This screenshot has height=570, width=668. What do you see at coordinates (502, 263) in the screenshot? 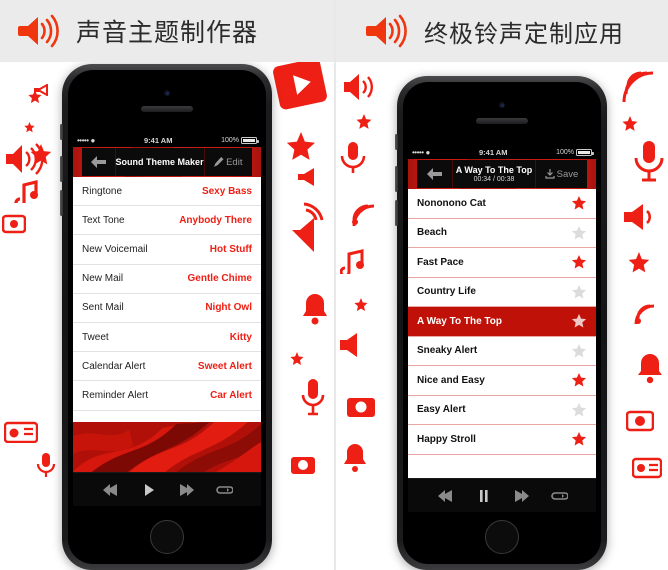
I see `list-item: Fast Pace` at bounding box center [502, 263].